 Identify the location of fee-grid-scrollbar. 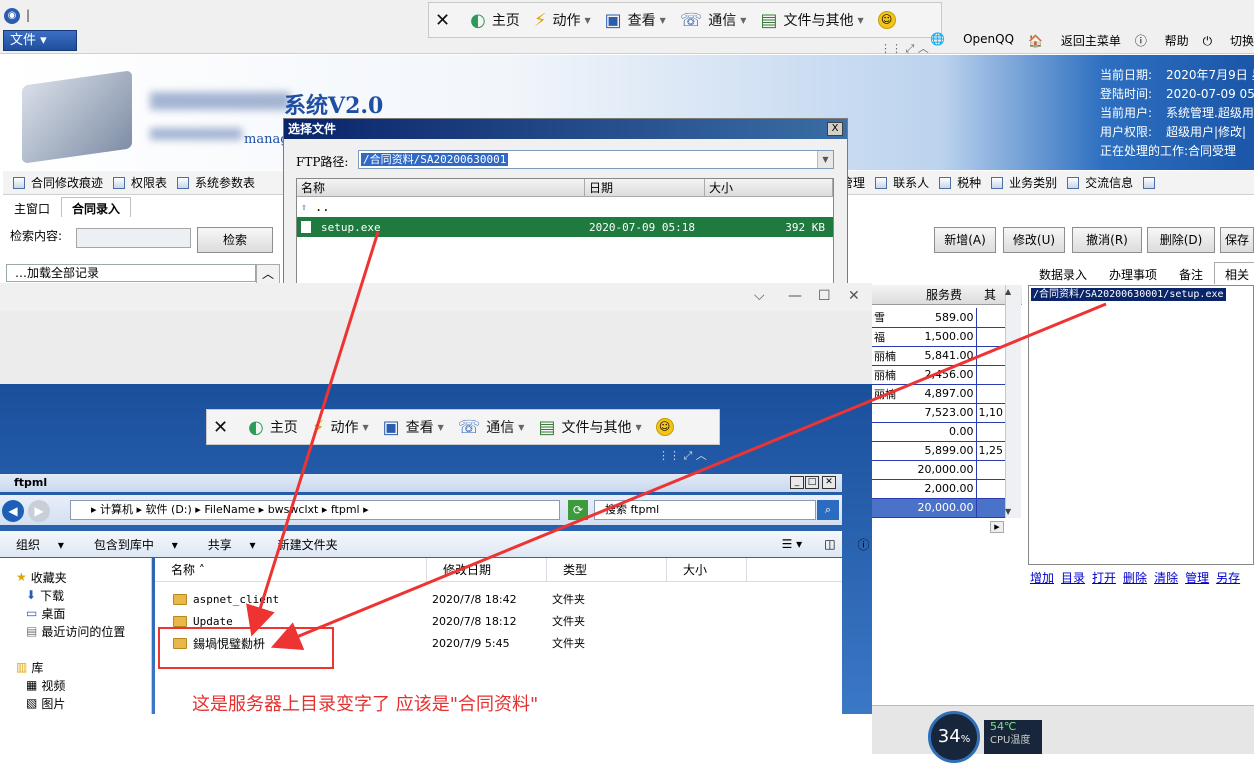
(1013, 401).